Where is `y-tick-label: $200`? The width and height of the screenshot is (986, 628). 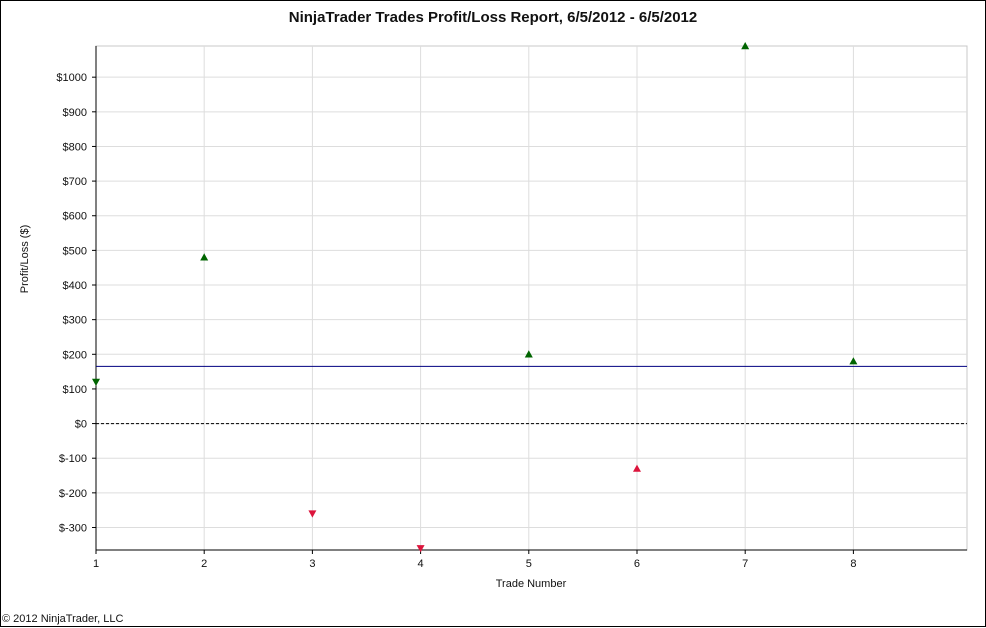
y-tick-label: $200 is located at coordinates (75, 355).